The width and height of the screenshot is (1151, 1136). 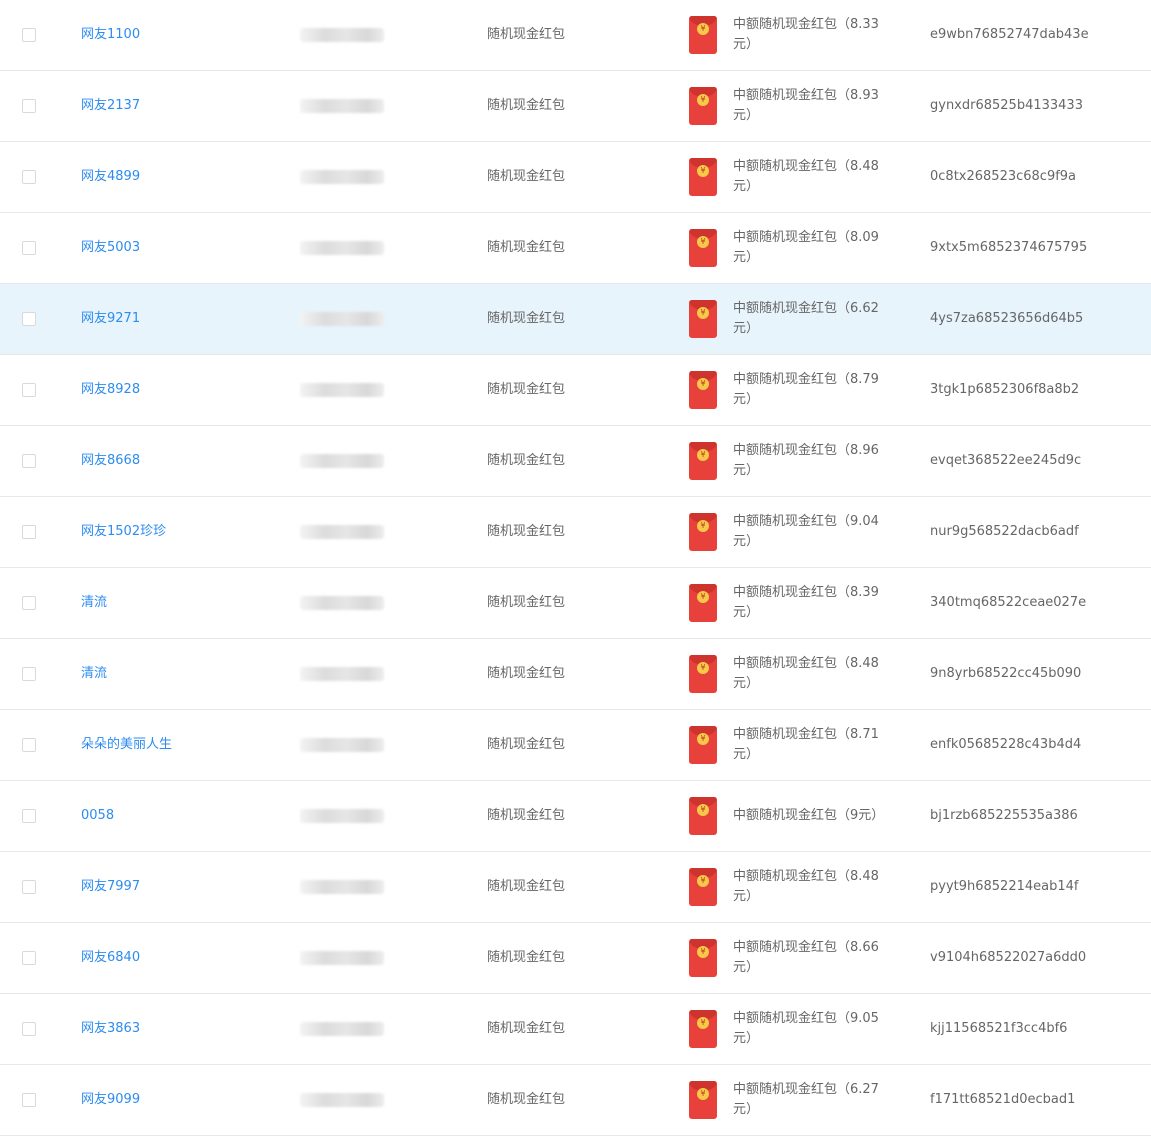 I want to click on user-name-link: 网友8928, so click(x=110, y=390).